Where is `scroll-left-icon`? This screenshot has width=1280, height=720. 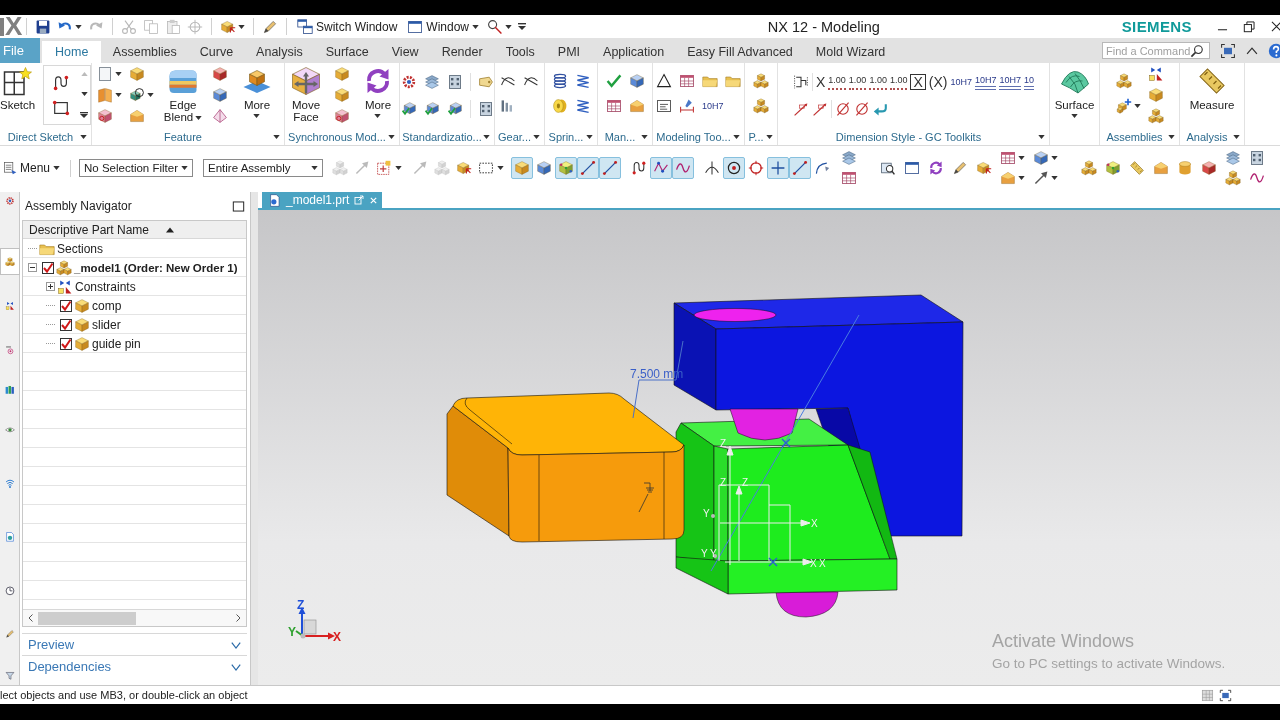 scroll-left-icon is located at coordinates (31, 618).